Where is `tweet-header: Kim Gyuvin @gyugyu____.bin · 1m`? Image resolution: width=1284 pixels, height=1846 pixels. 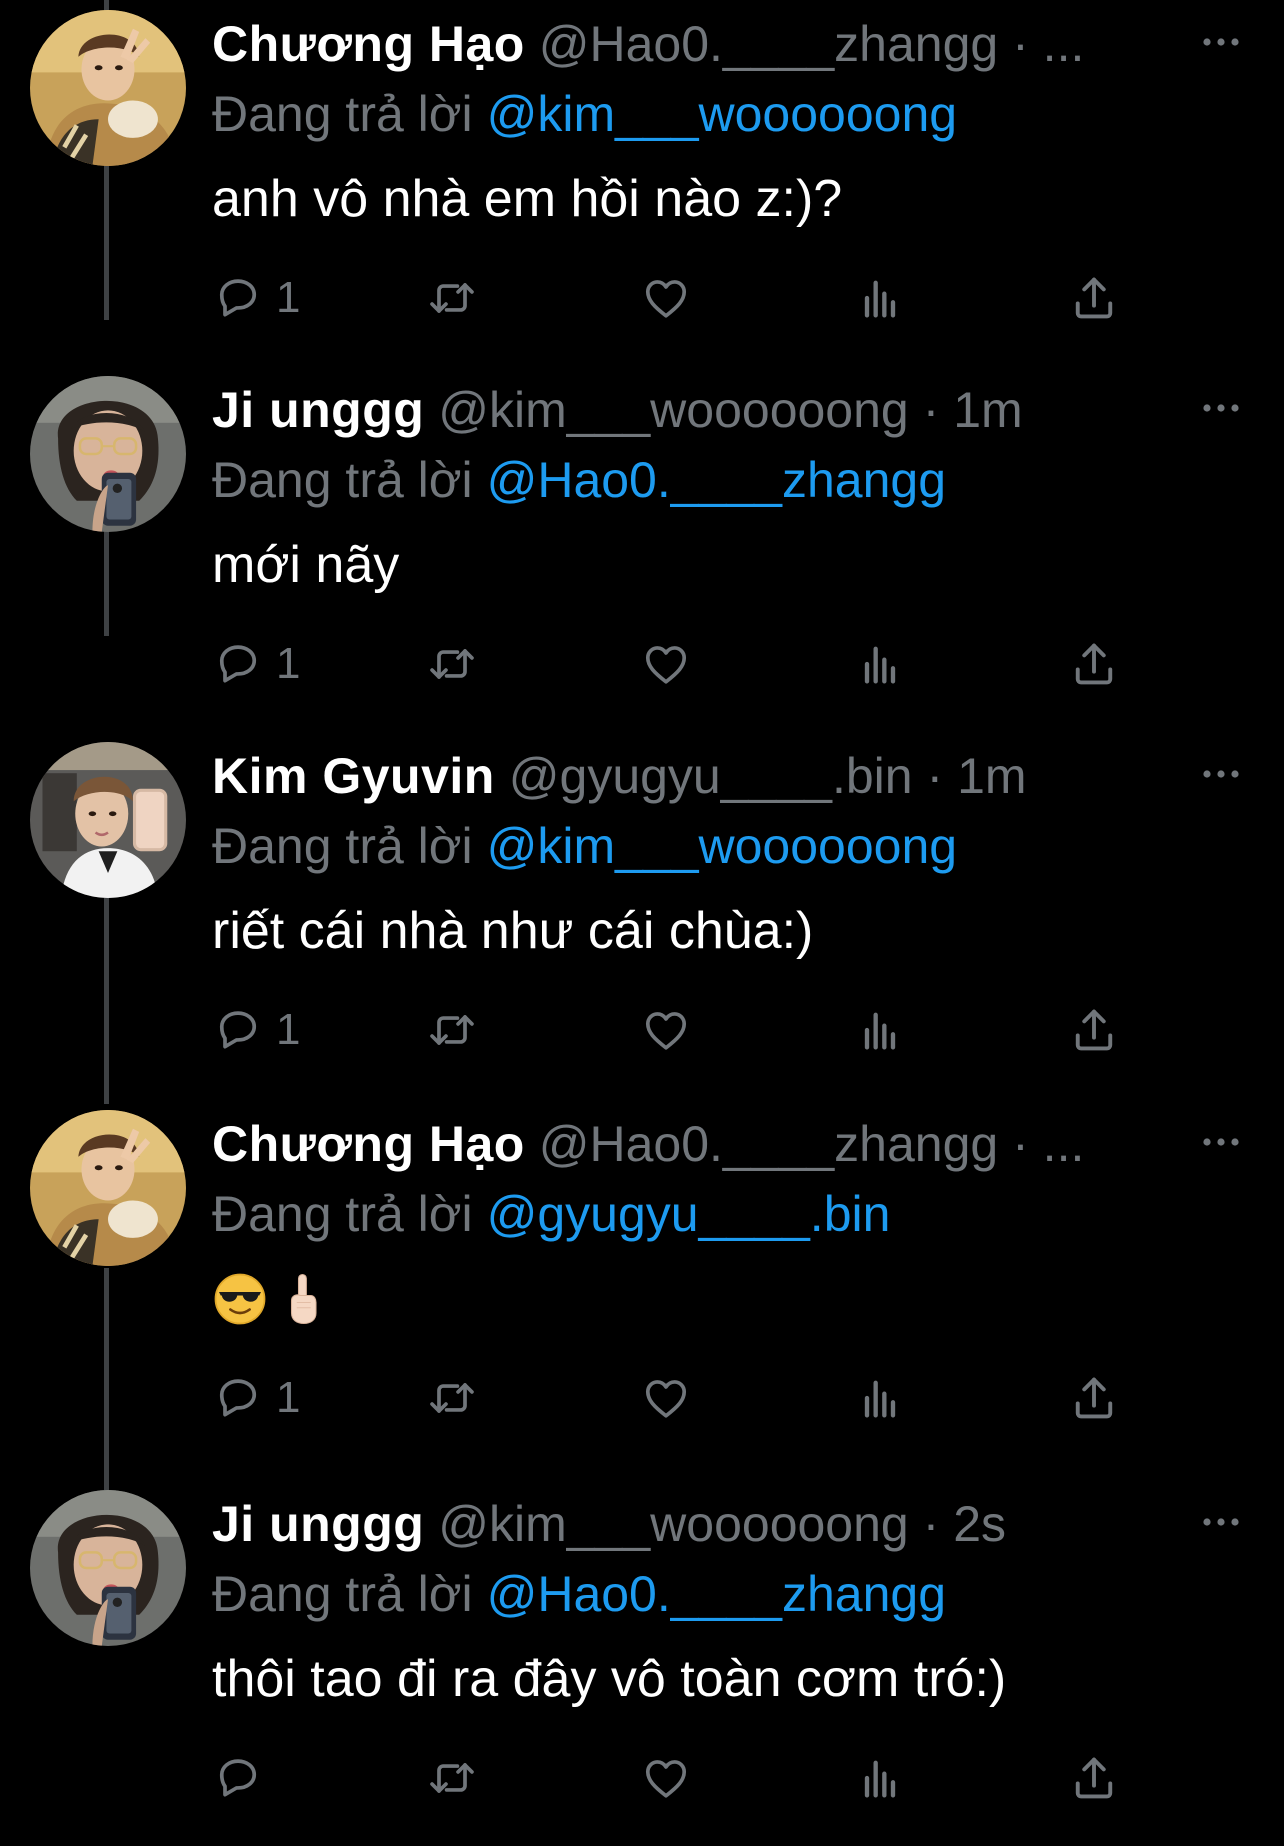 tweet-header: Kim Gyuvin @gyugyu____.bin · 1m is located at coordinates (619, 776).